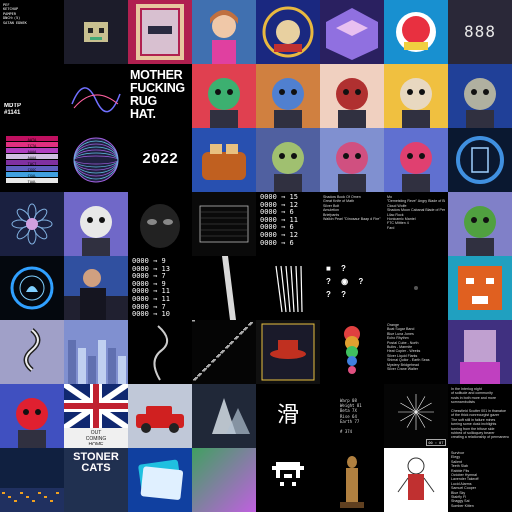  I want to click on tile-caption: OUT COMING HOME, so click(96, 437).